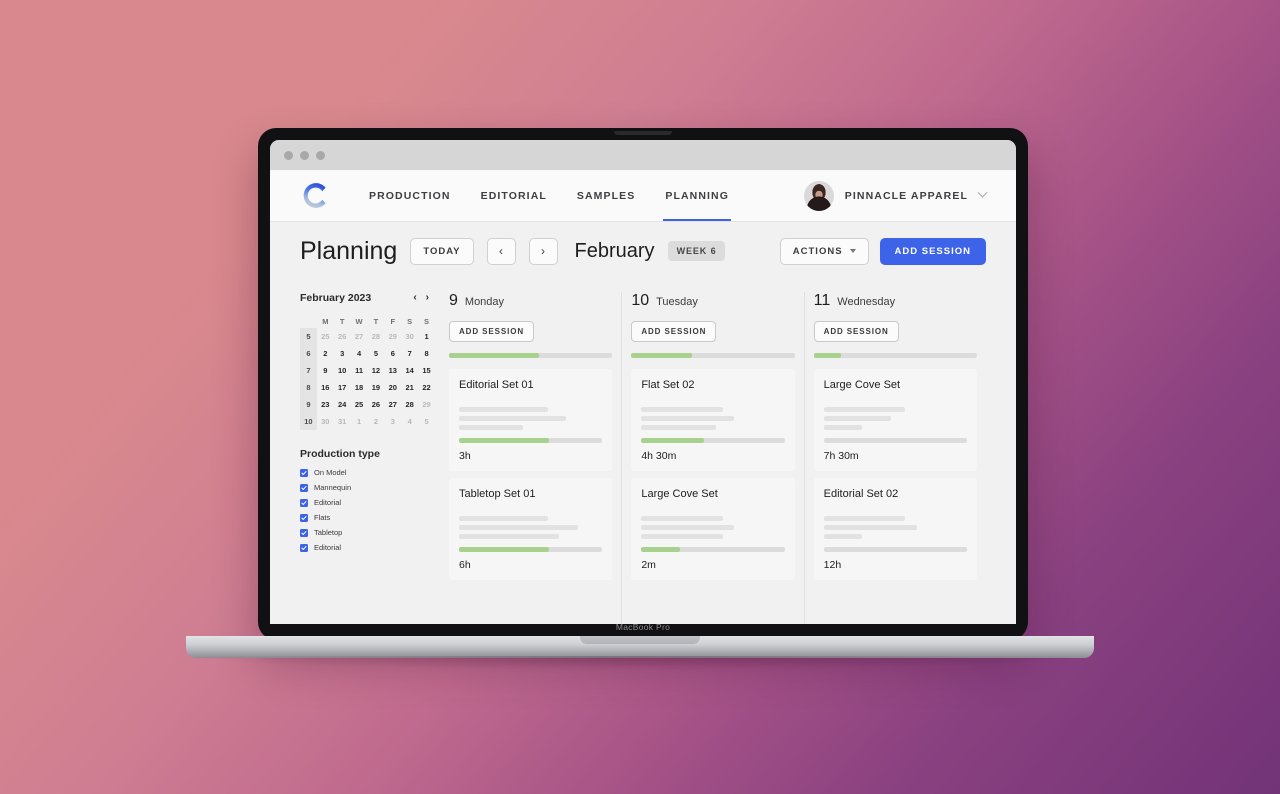 The image size is (1280, 794). I want to click on nav-tab-production: PRODUCTION, so click(410, 195).